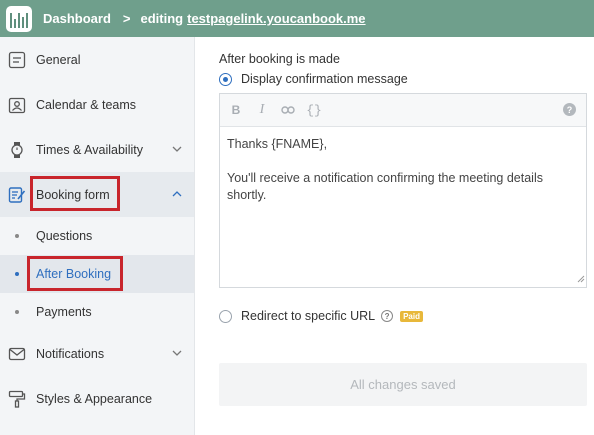  I want to click on option-redirect-url: Redirect to specific URL ? Paid, so click(321, 316).